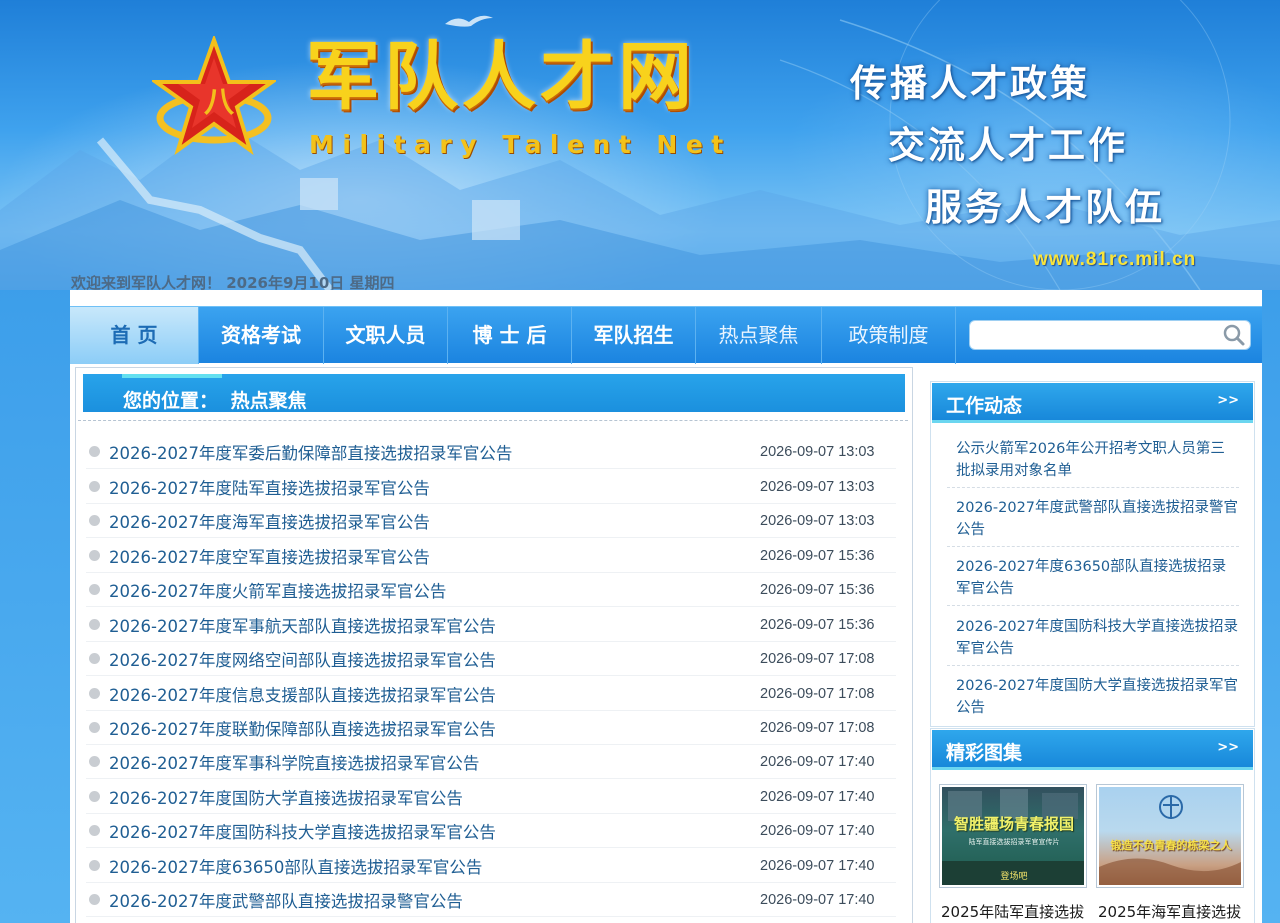 This screenshot has height=923, width=1280. I want to click on breadcrumb-text: 您的位置： 热点聚焦, so click(215, 399).